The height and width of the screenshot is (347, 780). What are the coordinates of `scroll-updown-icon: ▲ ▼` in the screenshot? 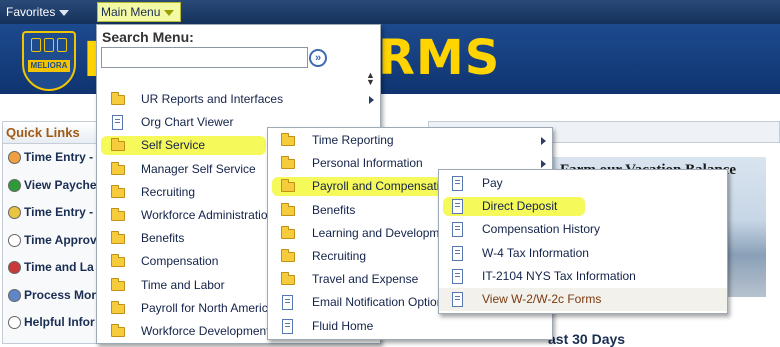 It's located at (370, 79).